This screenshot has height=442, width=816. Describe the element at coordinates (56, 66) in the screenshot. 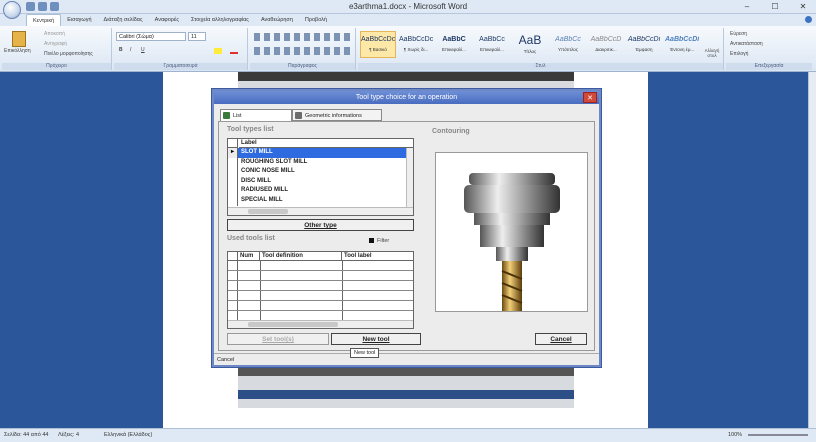

I see `group-label: Πρόχειρο` at that location.